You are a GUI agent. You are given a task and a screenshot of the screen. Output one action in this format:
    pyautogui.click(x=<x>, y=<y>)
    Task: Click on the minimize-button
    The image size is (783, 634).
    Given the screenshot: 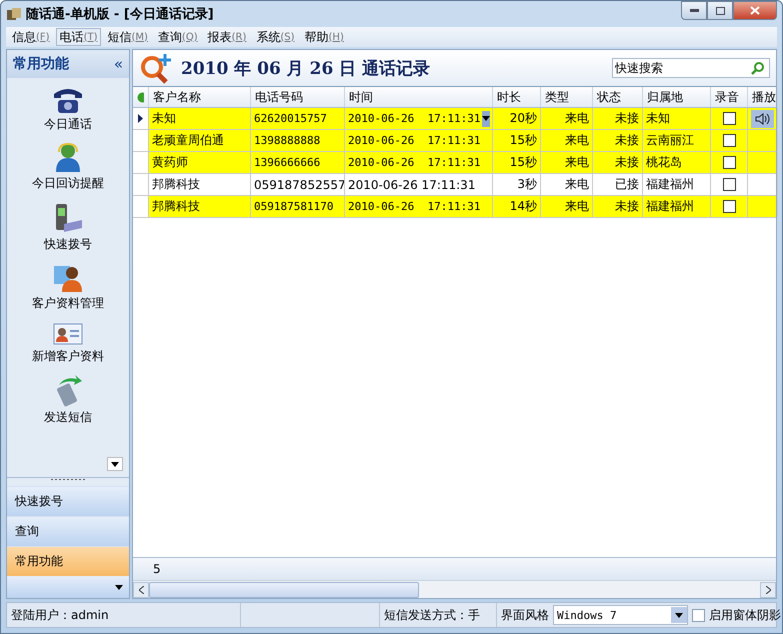 What is the action you would take?
    pyautogui.click(x=694, y=10)
    